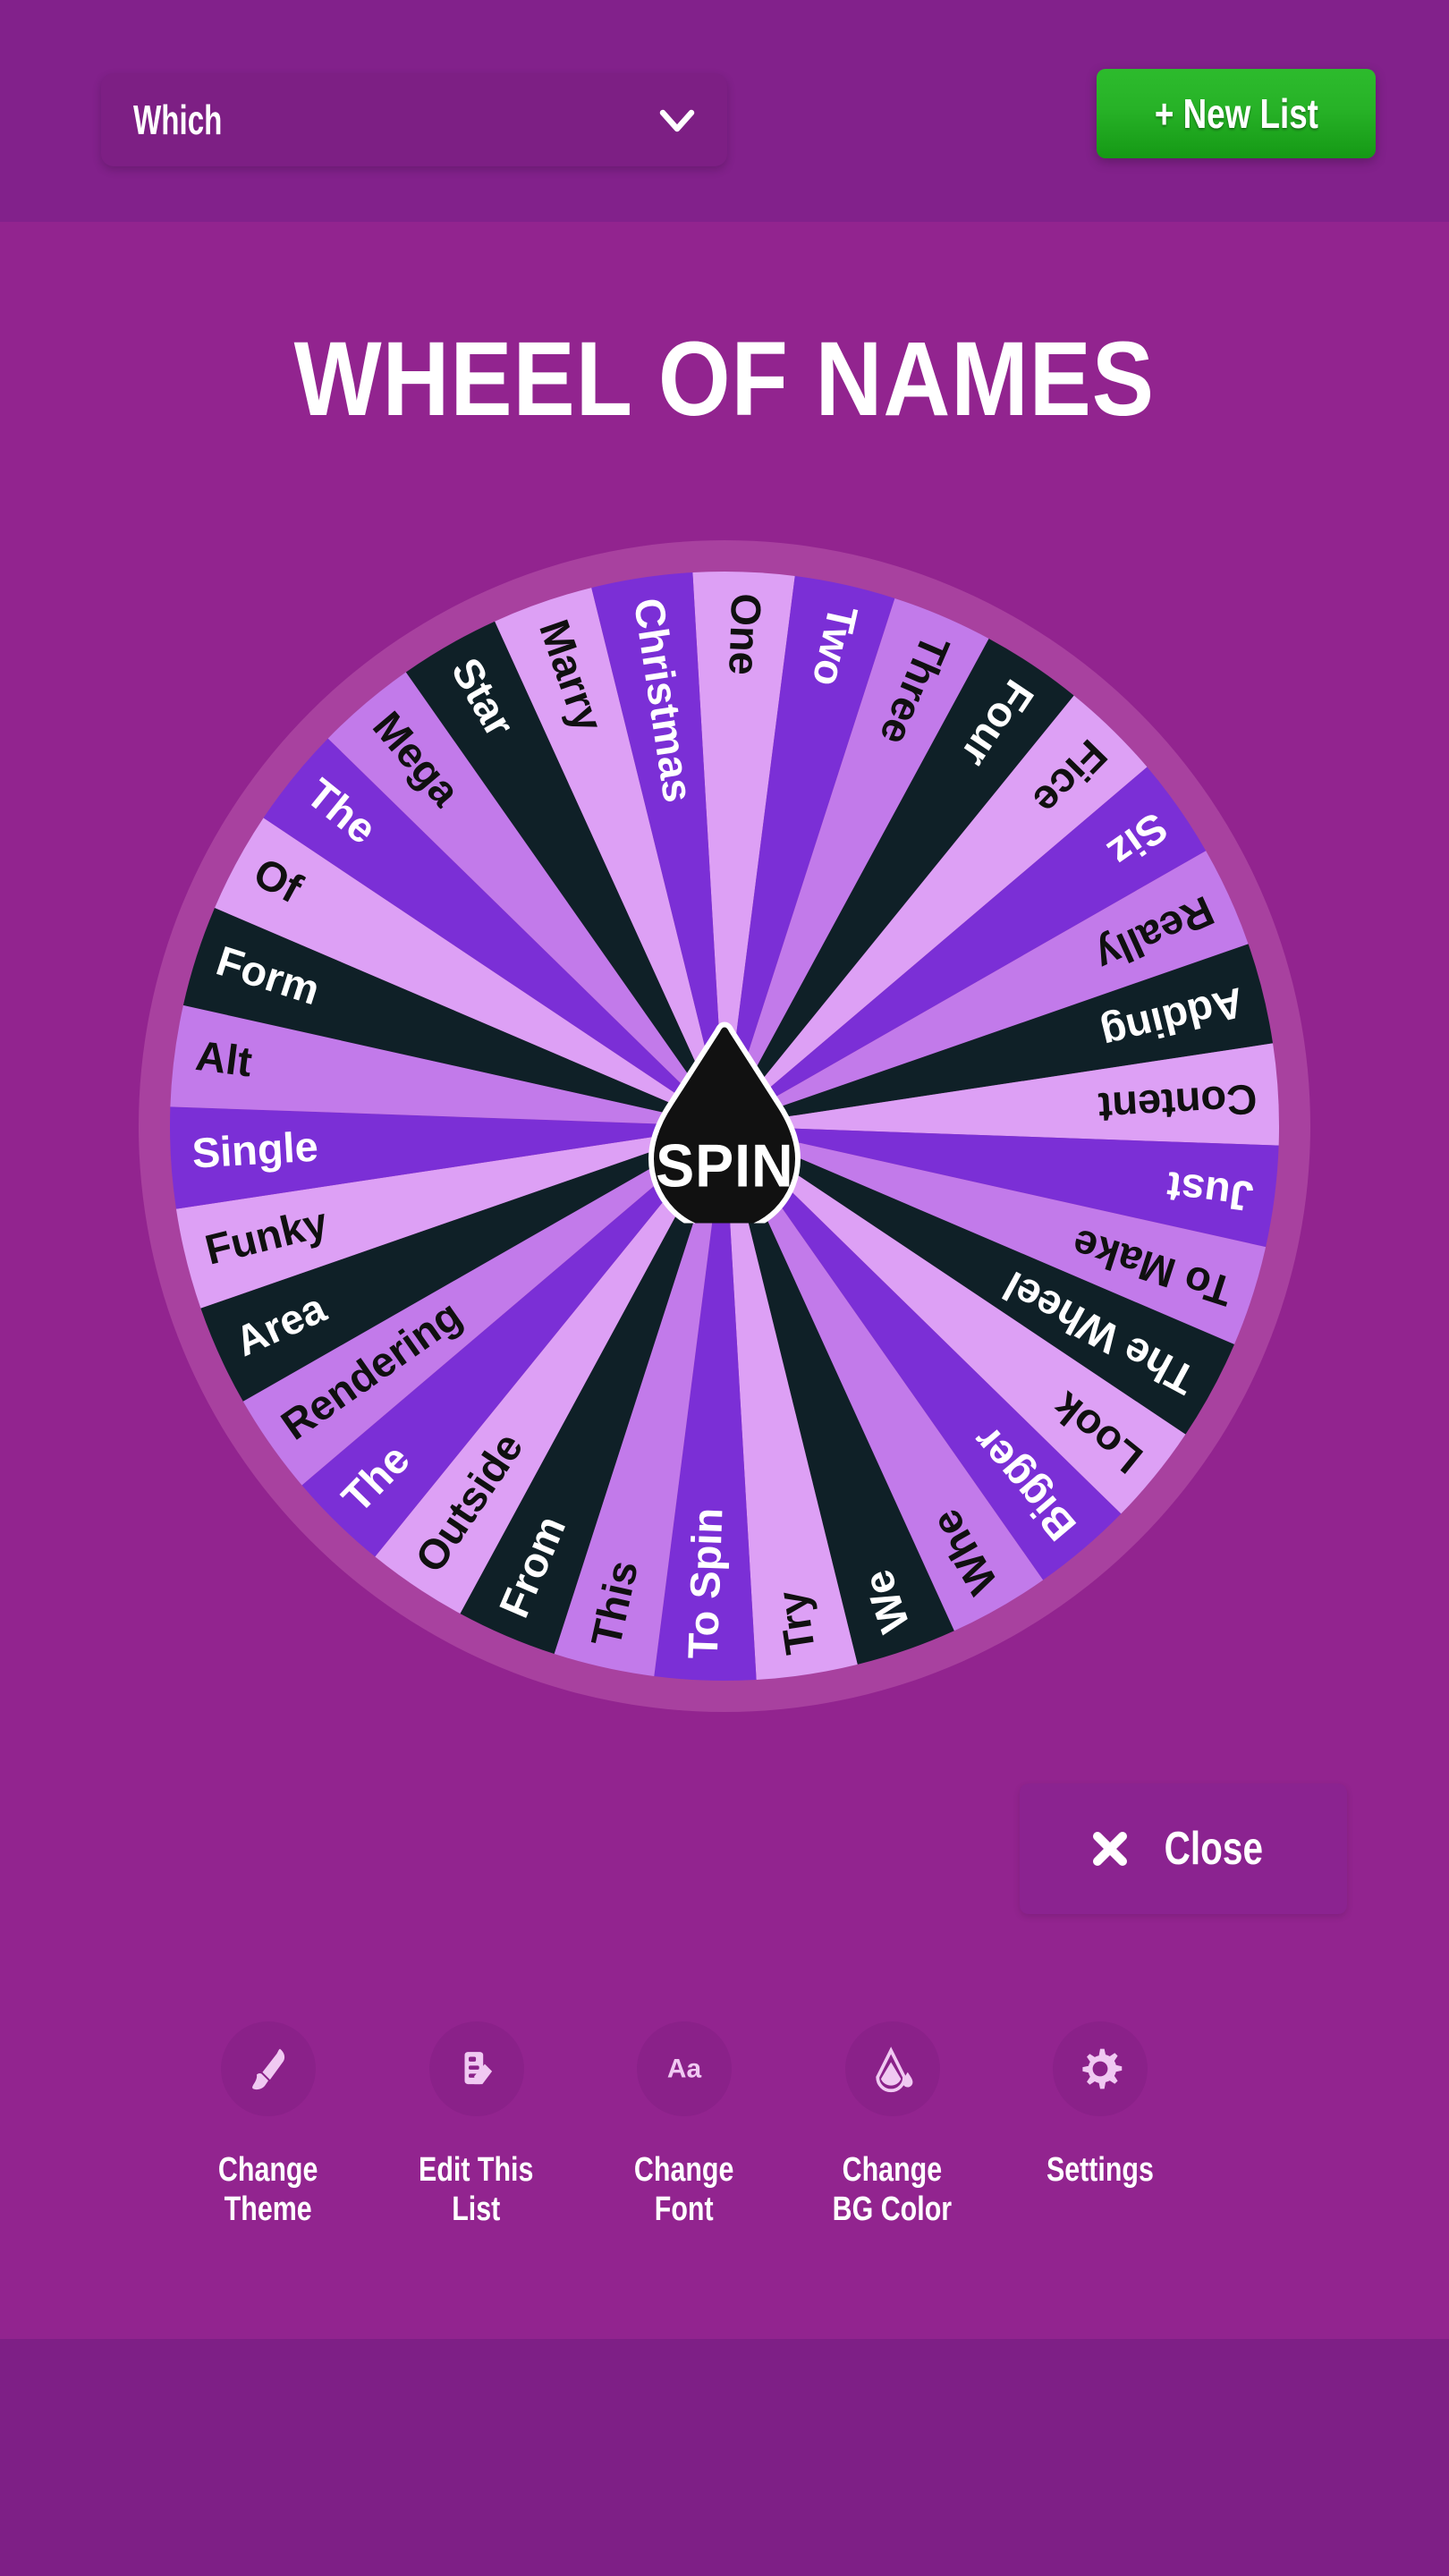 The image size is (1449, 2576). What do you see at coordinates (1214, 1849) in the screenshot?
I see `close-button-label: Close` at bounding box center [1214, 1849].